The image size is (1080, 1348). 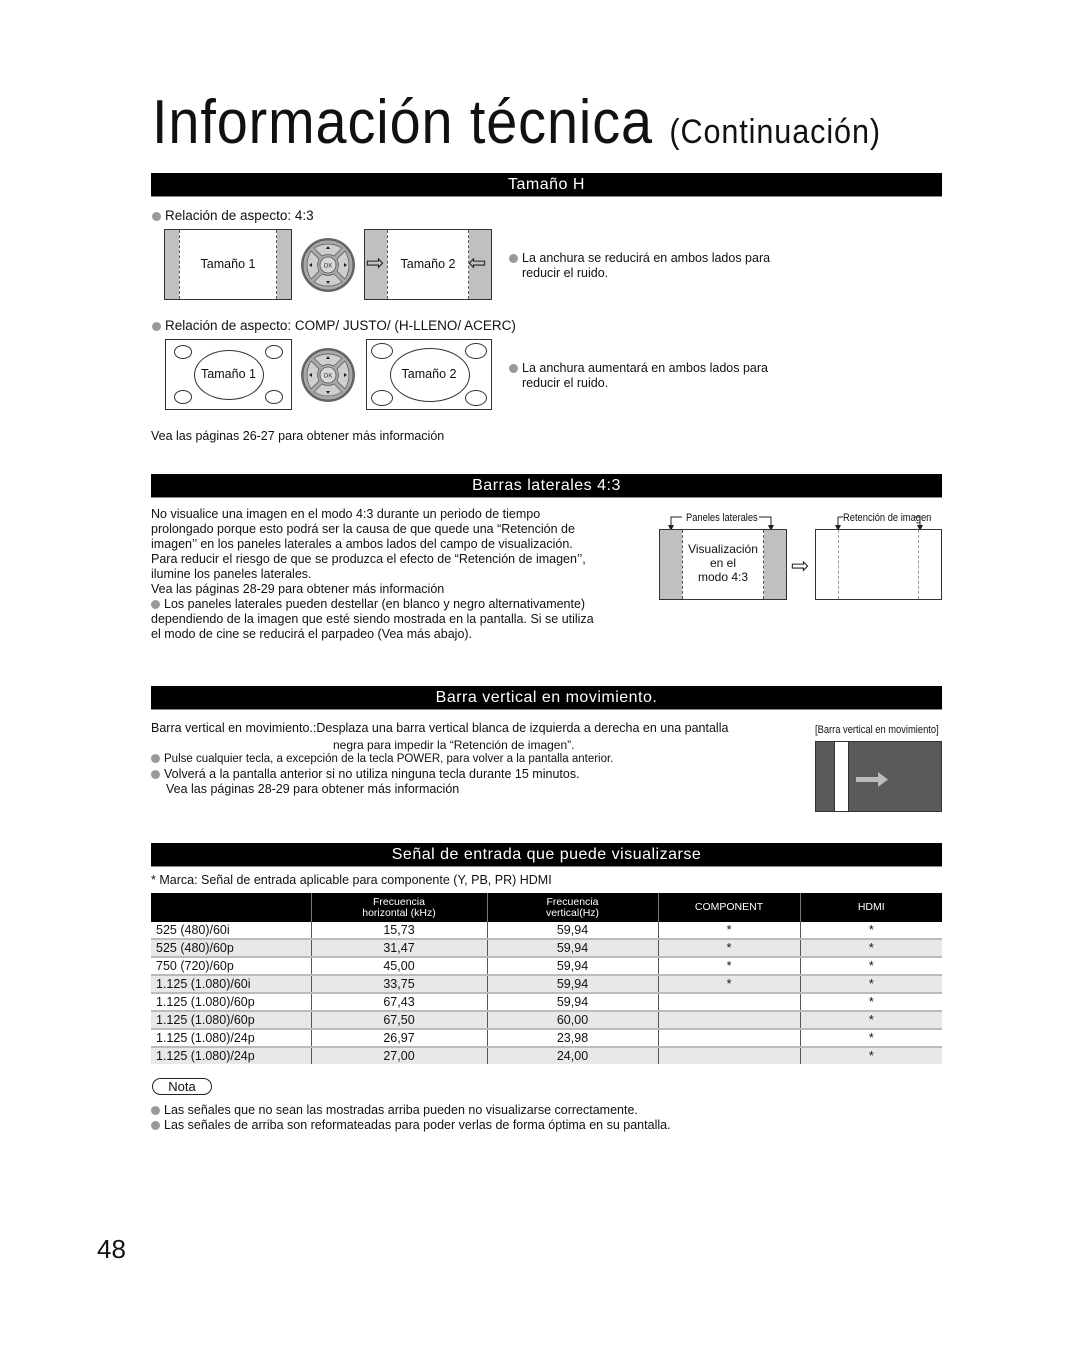 What do you see at coordinates (877, 730) in the screenshot?
I see `moving-bar-label: [Barra vertical en movimiento]` at bounding box center [877, 730].